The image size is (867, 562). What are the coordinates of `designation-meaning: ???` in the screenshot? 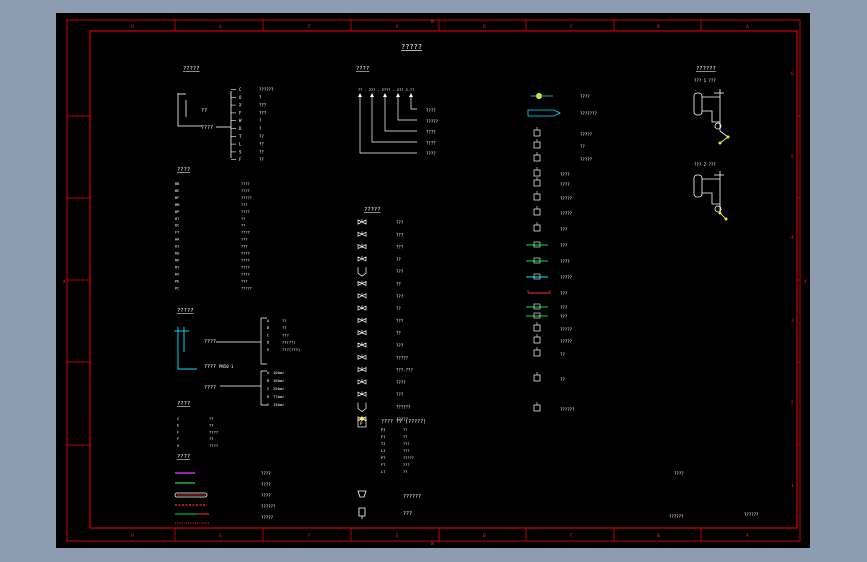 It's located at (263, 105).